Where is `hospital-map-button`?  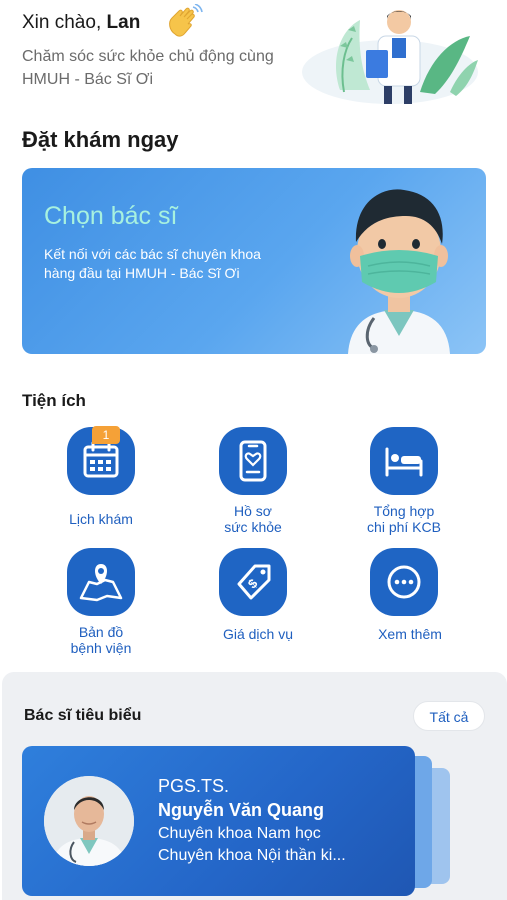 hospital-map-button is located at coordinates (101, 582).